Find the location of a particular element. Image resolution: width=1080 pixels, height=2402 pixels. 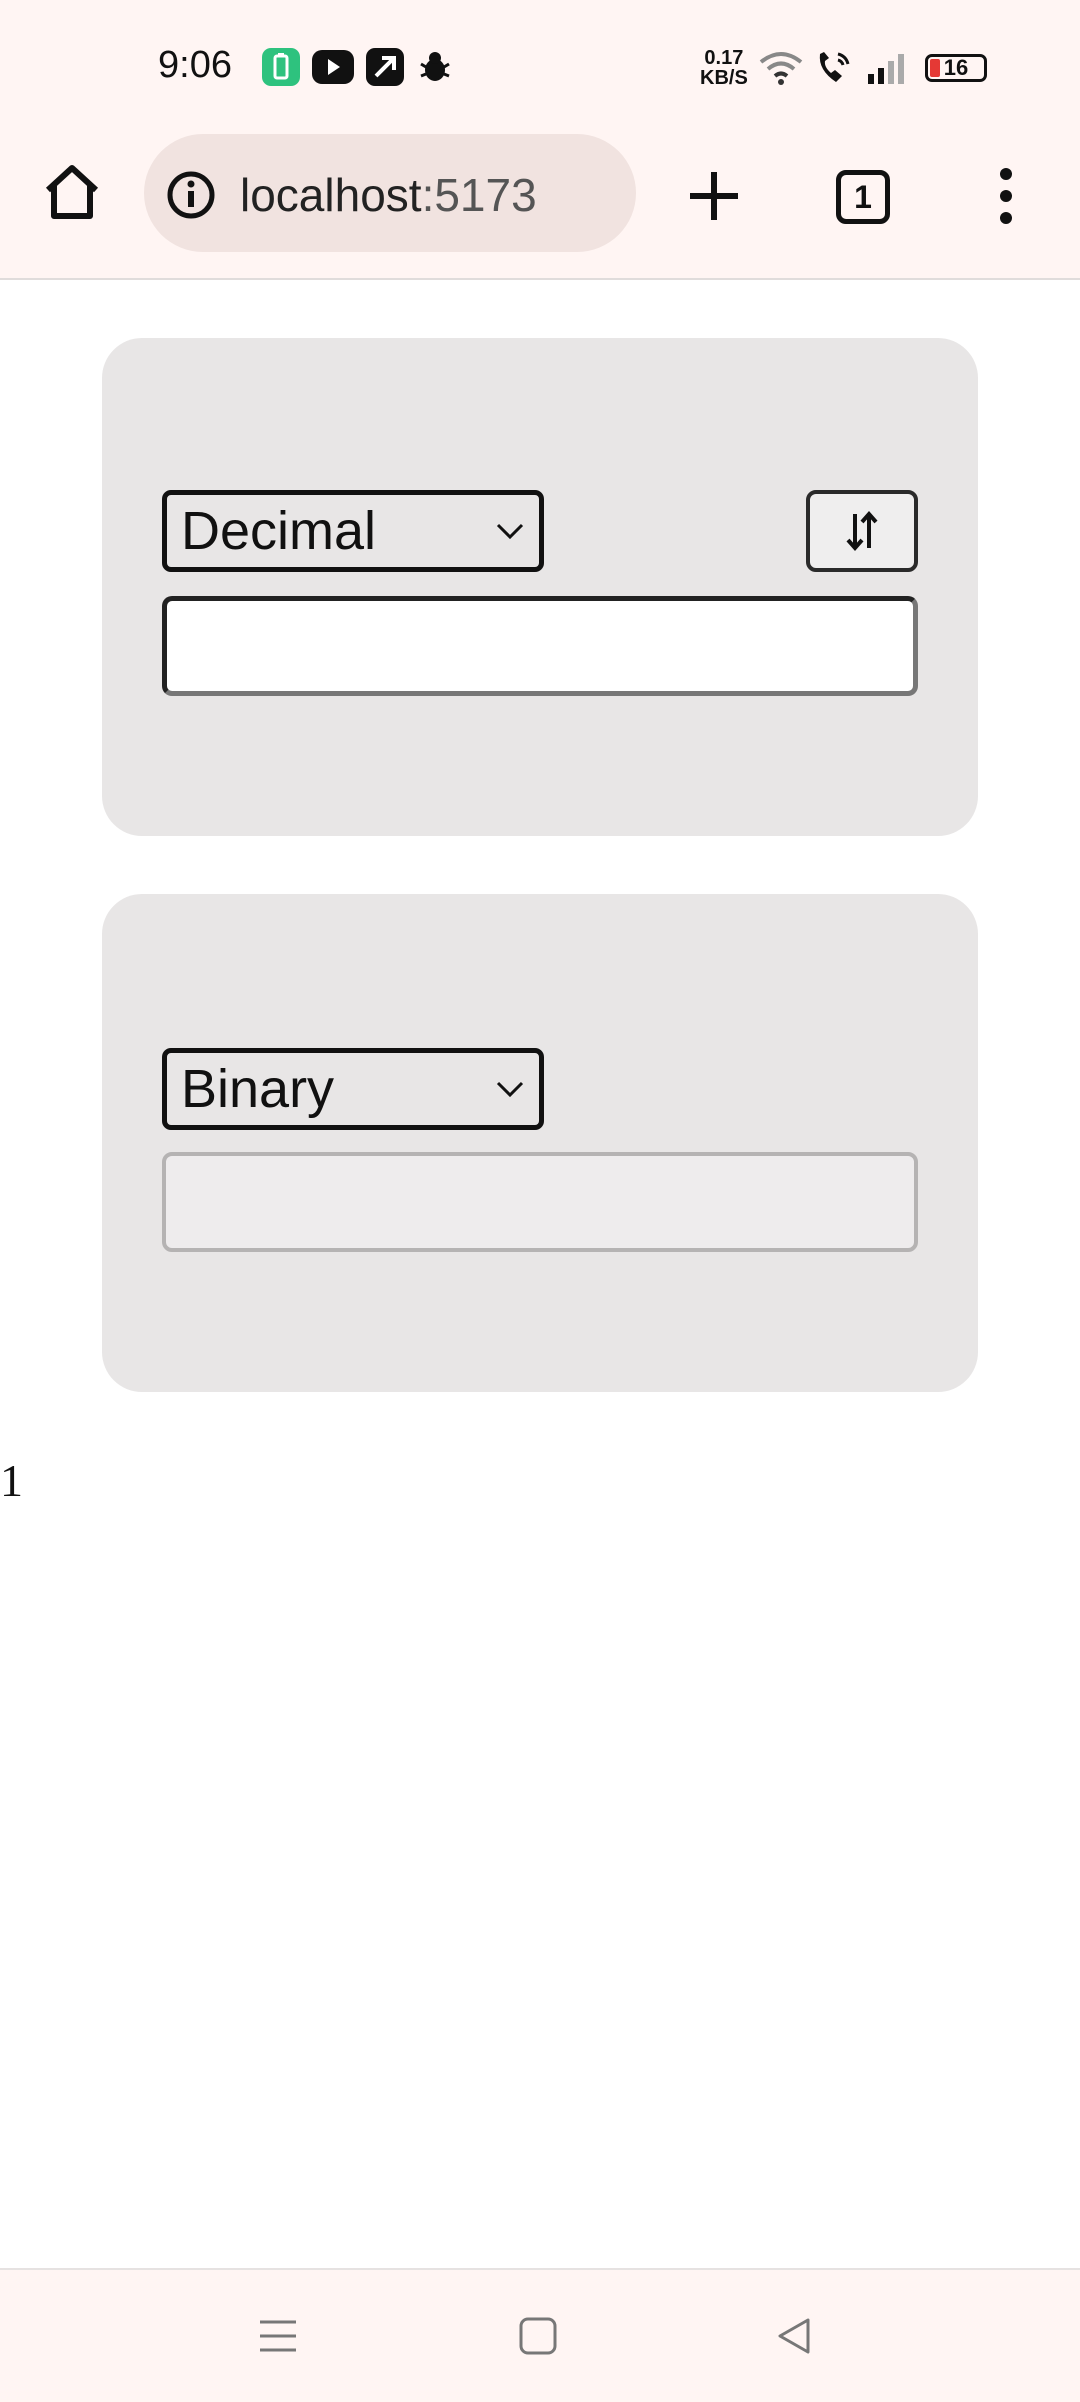

url-text: localhost:5173 is located at coordinates (388, 195).